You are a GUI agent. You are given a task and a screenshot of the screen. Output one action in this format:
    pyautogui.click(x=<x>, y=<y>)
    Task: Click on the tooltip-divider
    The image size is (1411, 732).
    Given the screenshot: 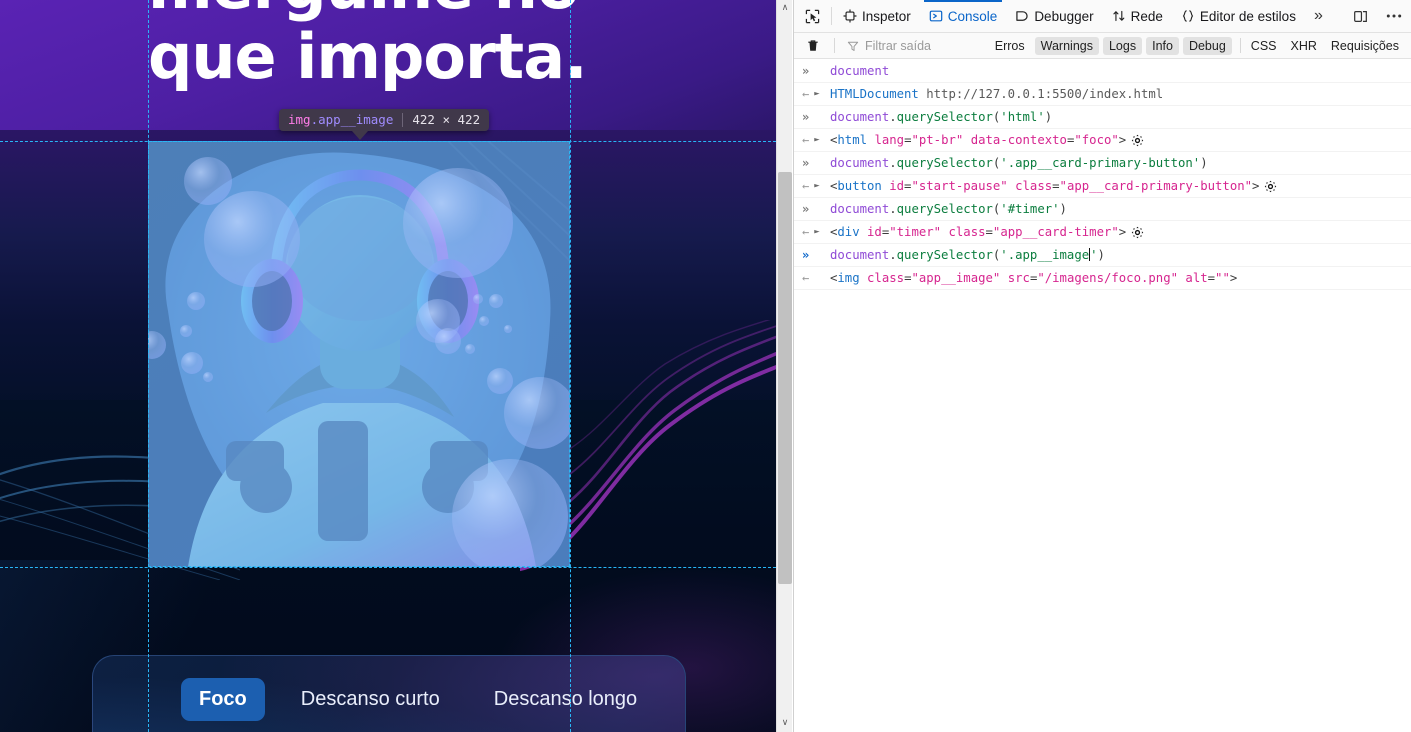 What is the action you would take?
    pyautogui.click(x=403, y=119)
    